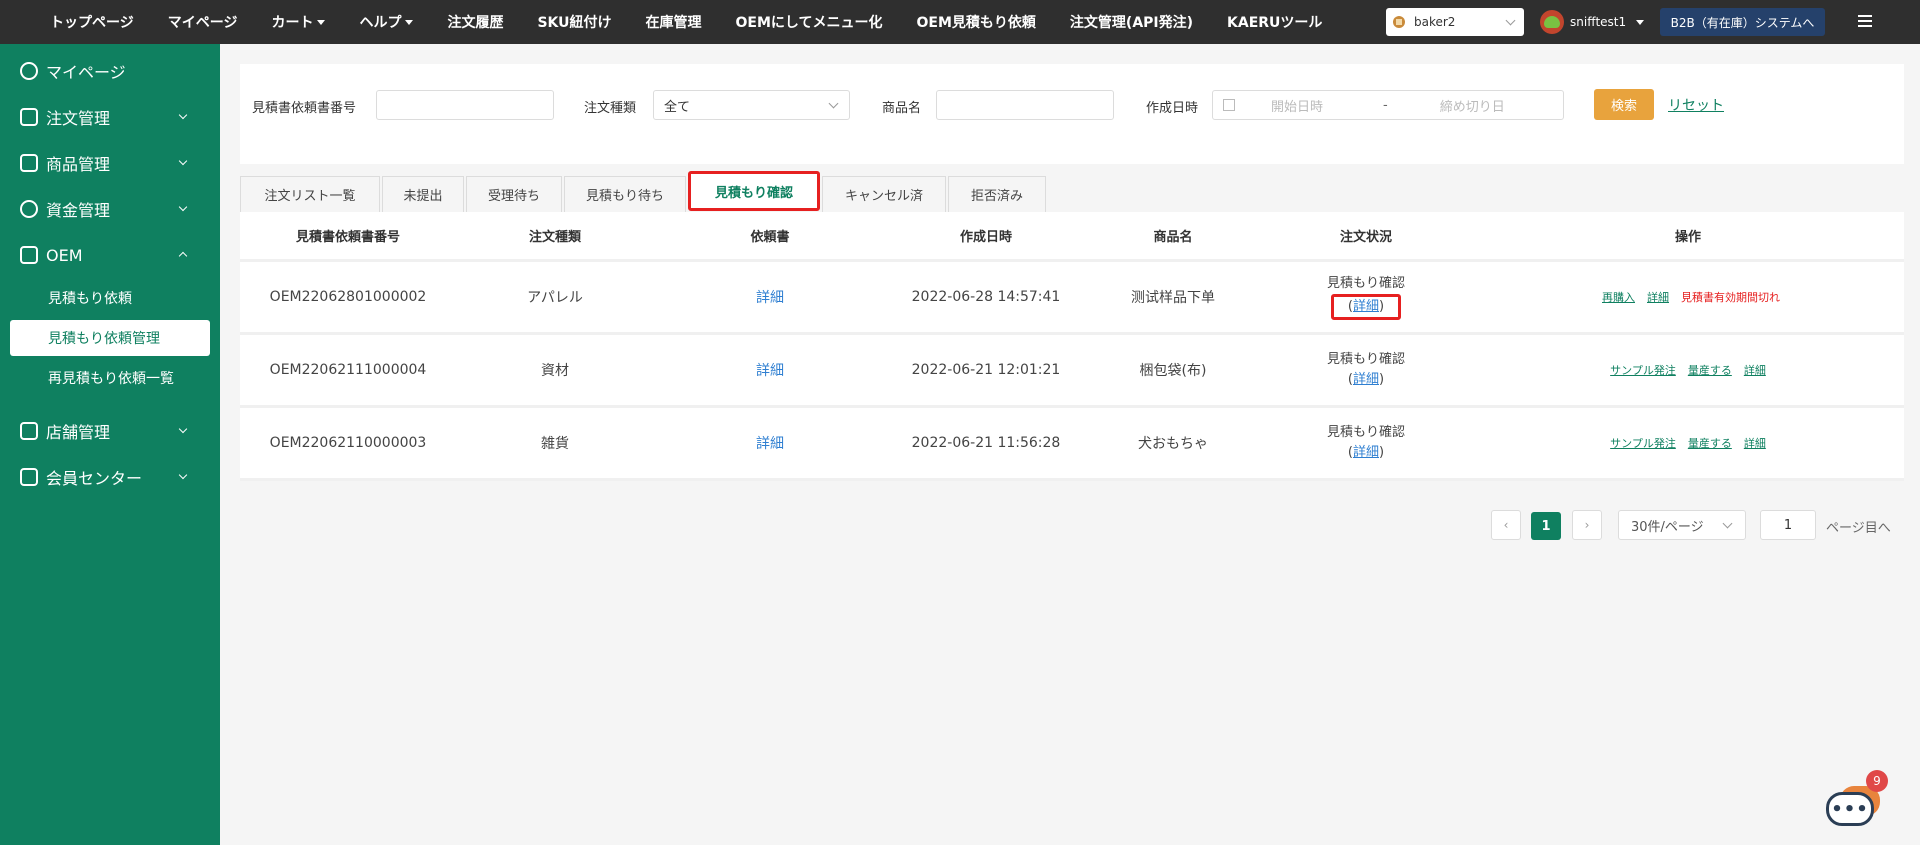  I want to click on highlighted-status-detail: (詳細), so click(1366, 307).